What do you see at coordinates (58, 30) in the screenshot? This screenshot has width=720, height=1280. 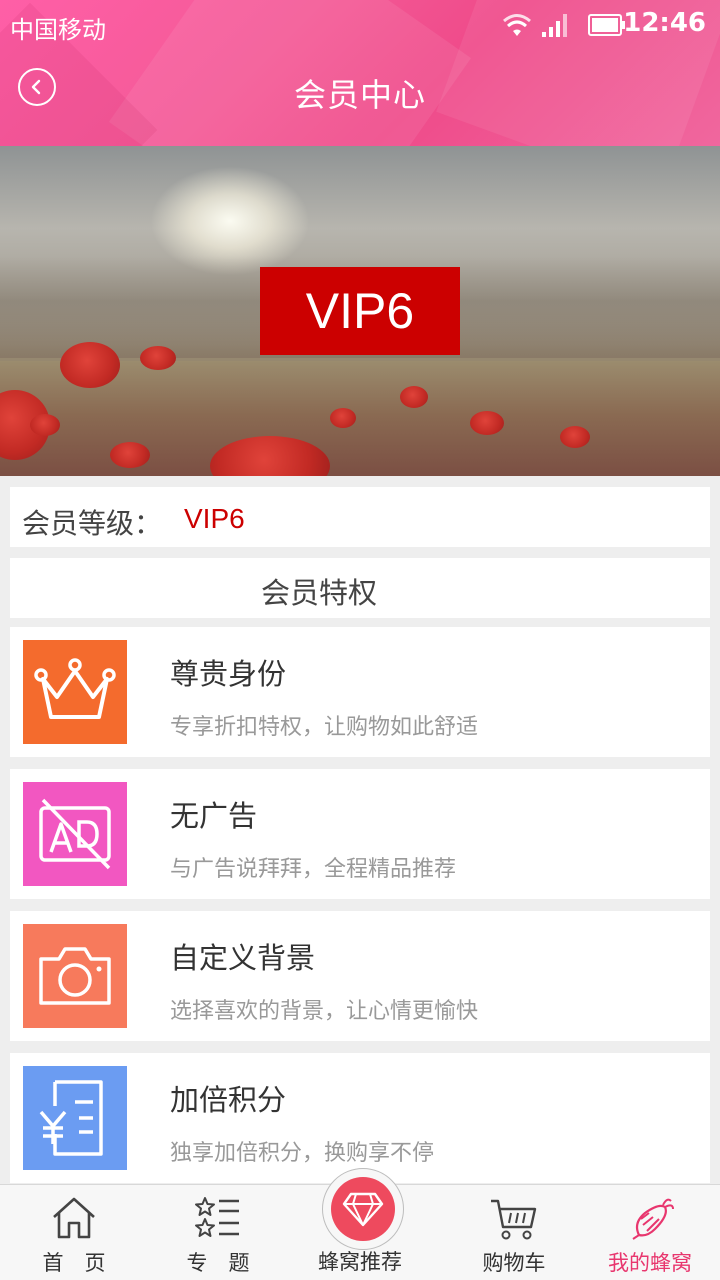 I see `carrier-name: 中国移动` at bounding box center [58, 30].